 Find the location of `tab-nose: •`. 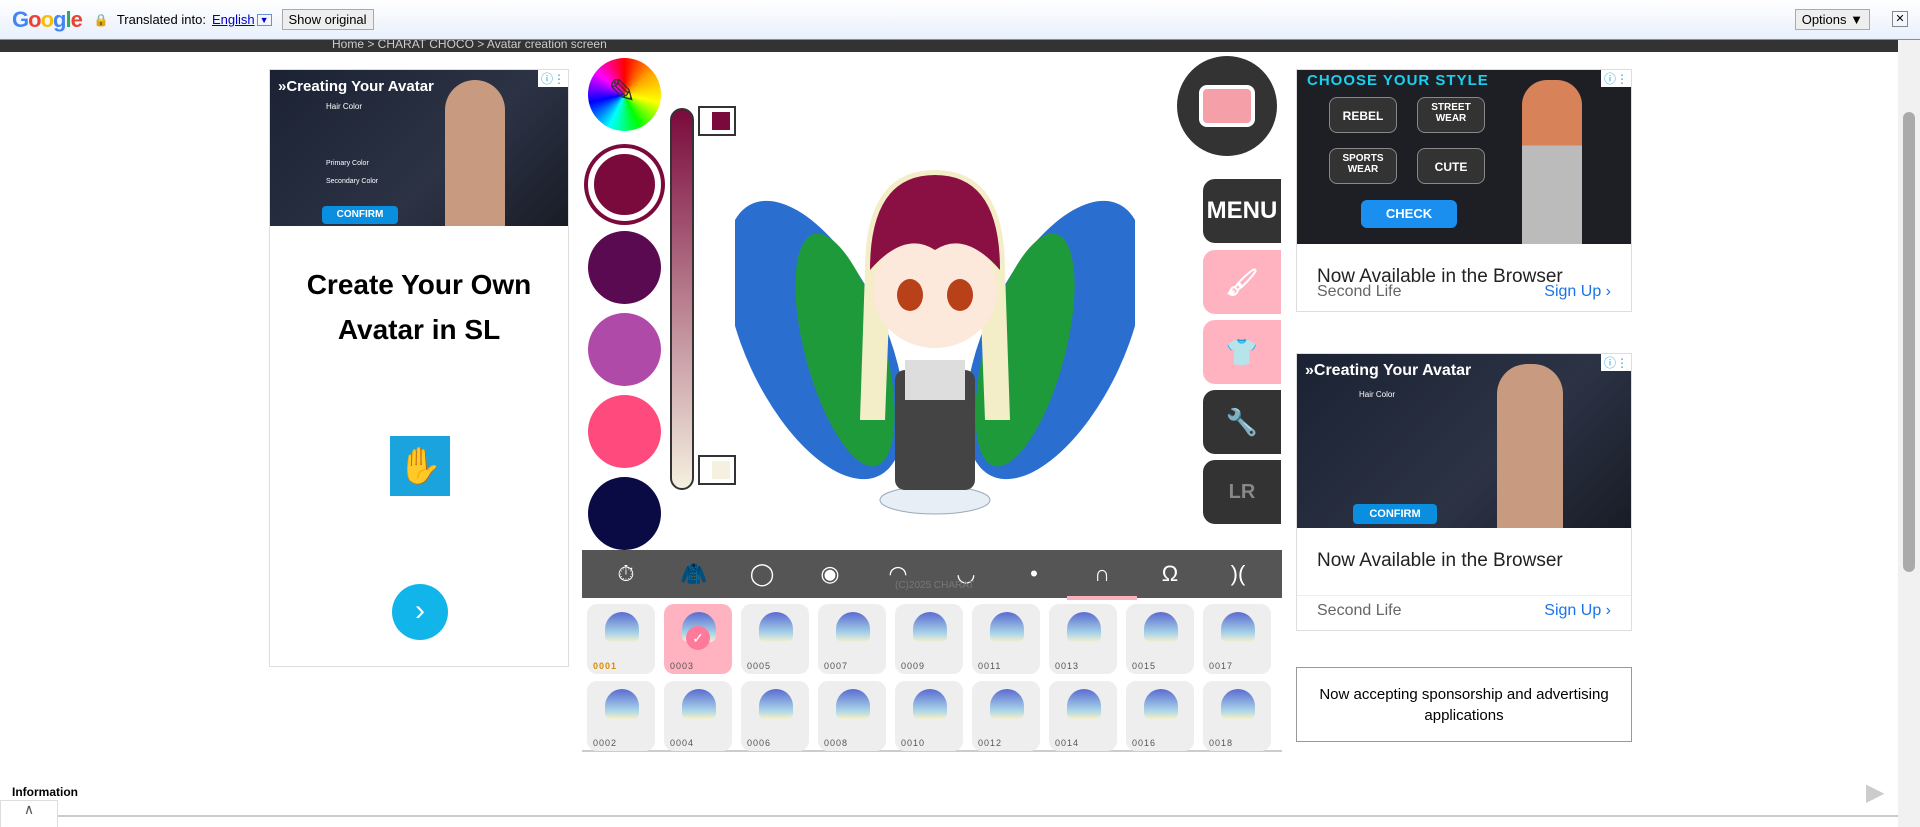

tab-nose: • is located at coordinates (1034, 574).